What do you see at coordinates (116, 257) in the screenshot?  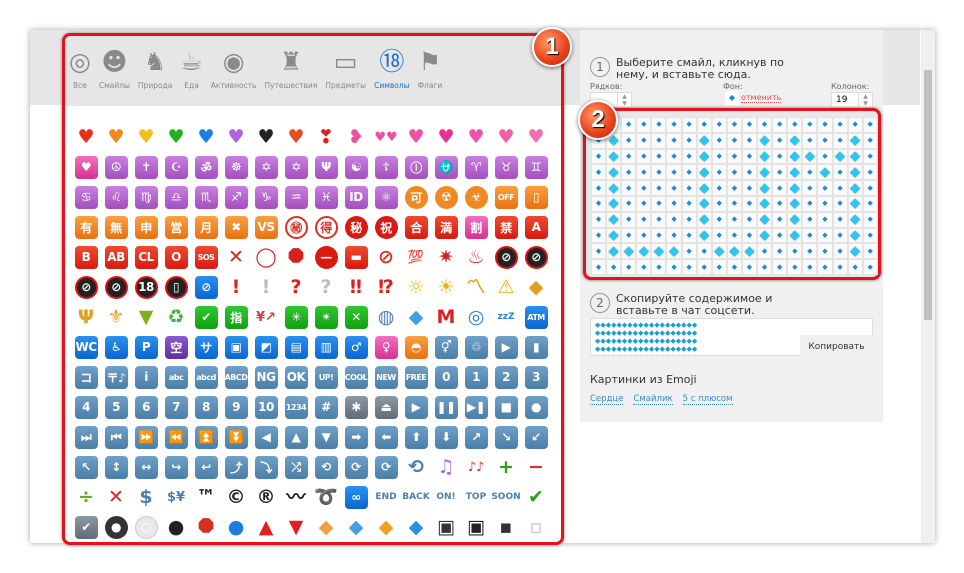 I see `emoji-item: AB` at bounding box center [116, 257].